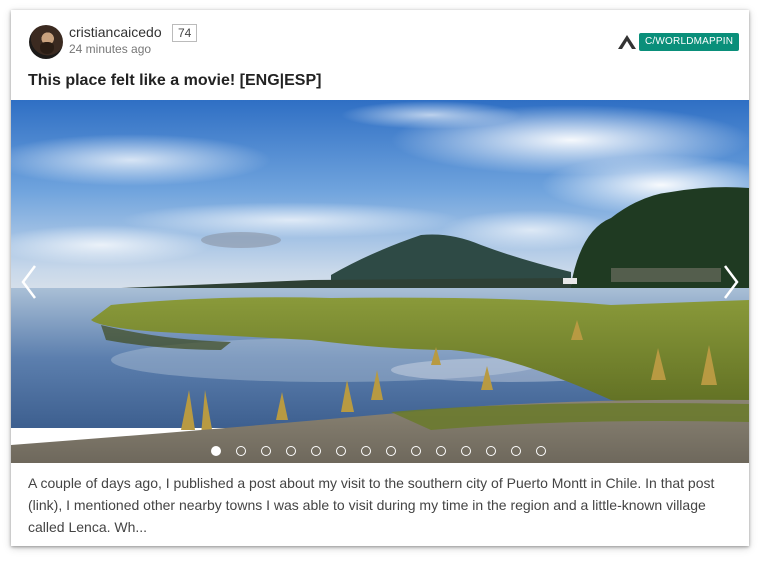 The height and width of the screenshot is (565, 768). Describe the element at coordinates (174, 81) in the screenshot. I see `post-title: This place felt like a movie! [ENG|ESP]` at that location.